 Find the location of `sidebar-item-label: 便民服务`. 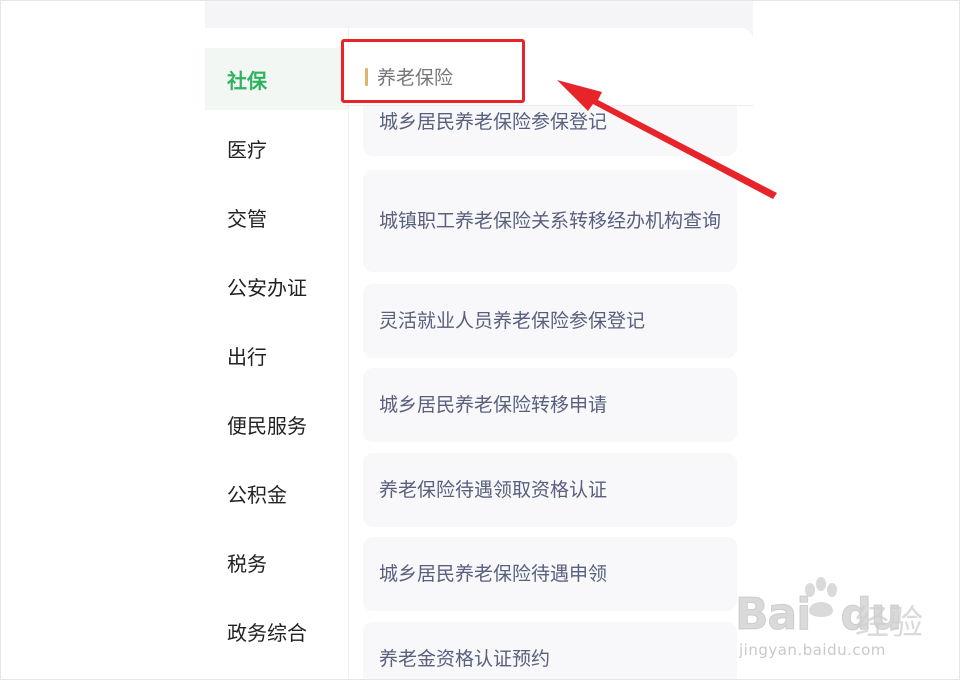

sidebar-item-label: 便民服务 is located at coordinates (267, 425).